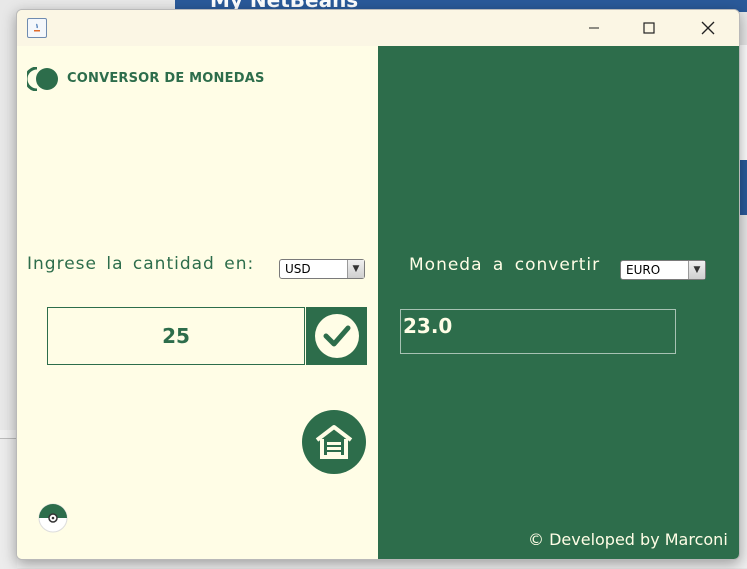 The width and height of the screenshot is (747, 569). What do you see at coordinates (176, 336) in the screenshot?
I see `amount-input: 25` at bounding box center [176, 336].